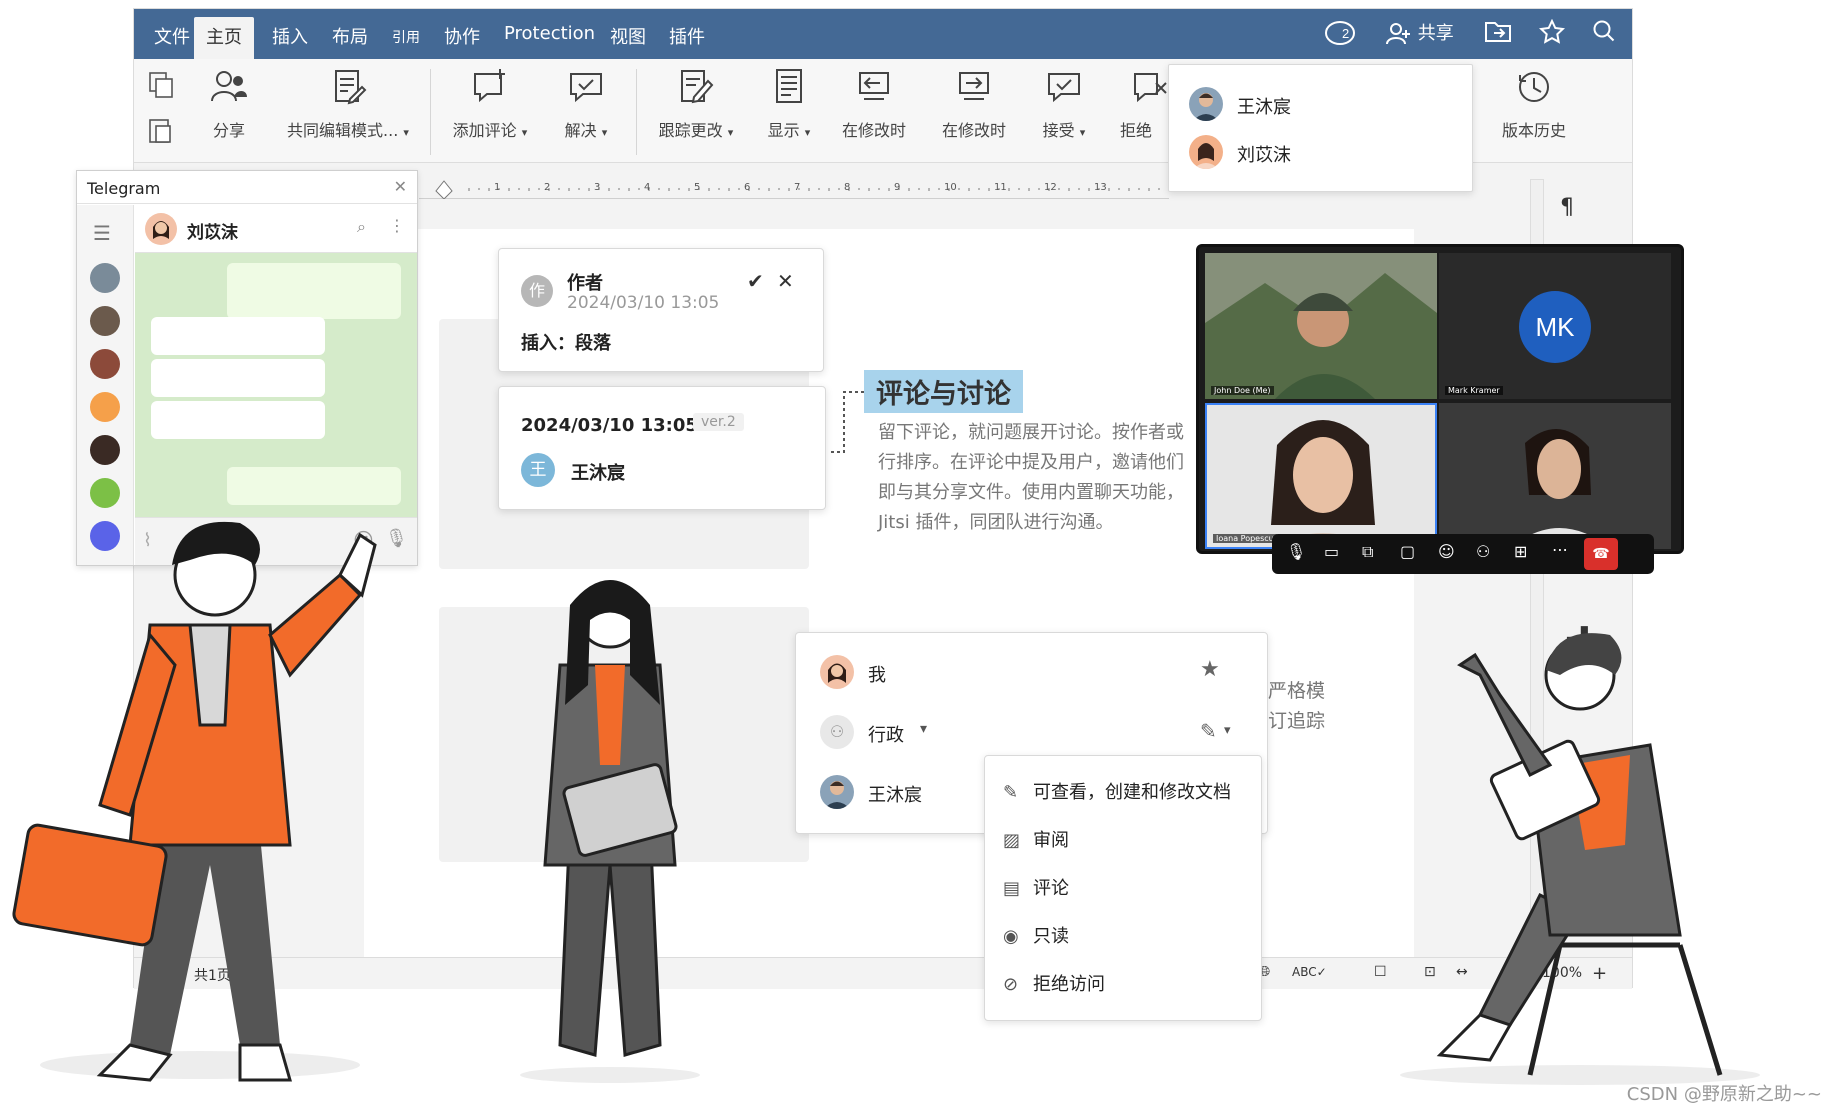  Describe the element at coordinates (1552, 32) in the screenshot. I see `favorite-button` at that location.